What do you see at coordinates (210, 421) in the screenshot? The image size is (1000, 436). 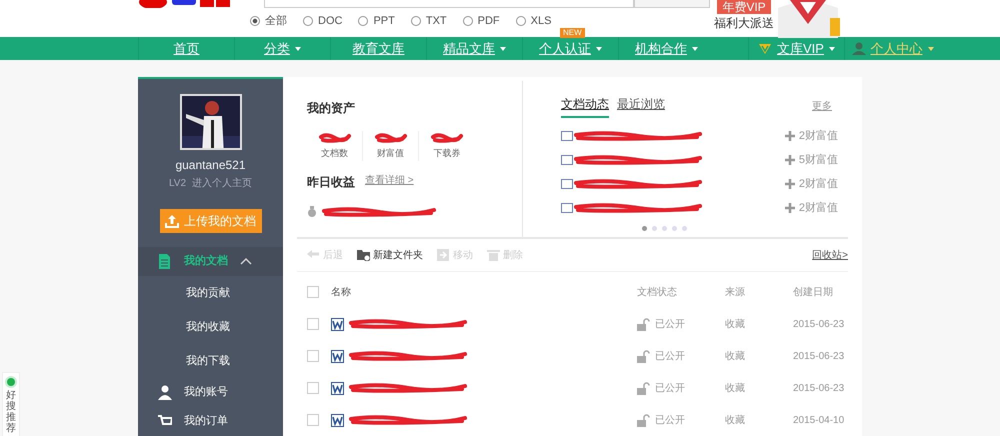 I see `sidebar-item: 我的订单` at bounding box center [210, 421].